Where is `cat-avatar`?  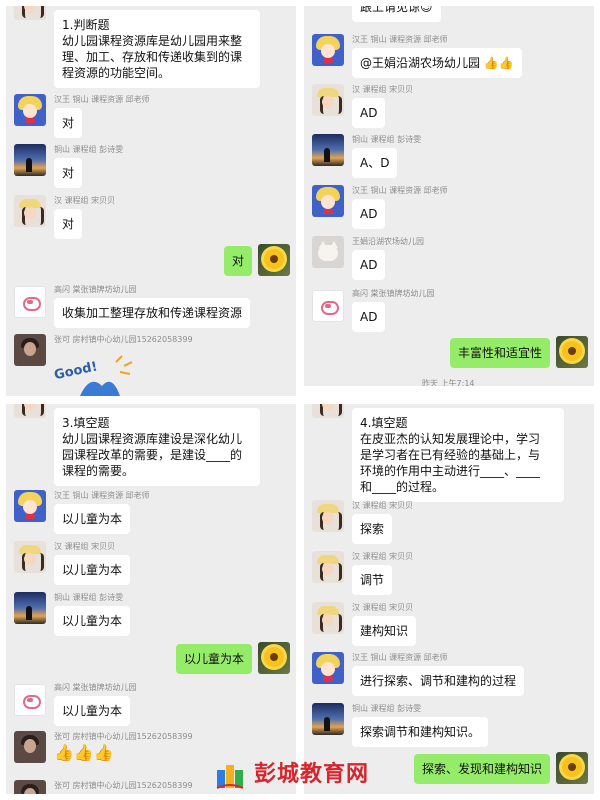
cat-avatar is located at coordinates (328, 252).